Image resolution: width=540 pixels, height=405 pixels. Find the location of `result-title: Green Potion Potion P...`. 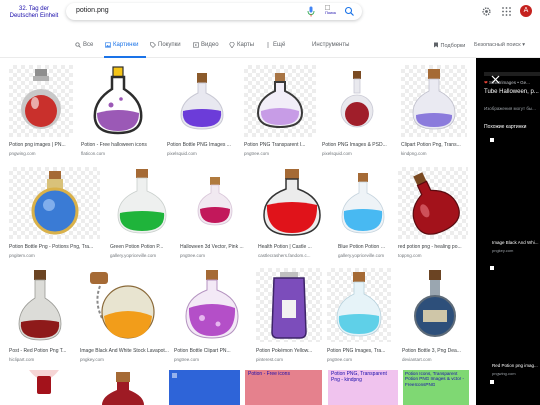

result-title: Green Potion Potion P... is located at coordinates (137, 247).